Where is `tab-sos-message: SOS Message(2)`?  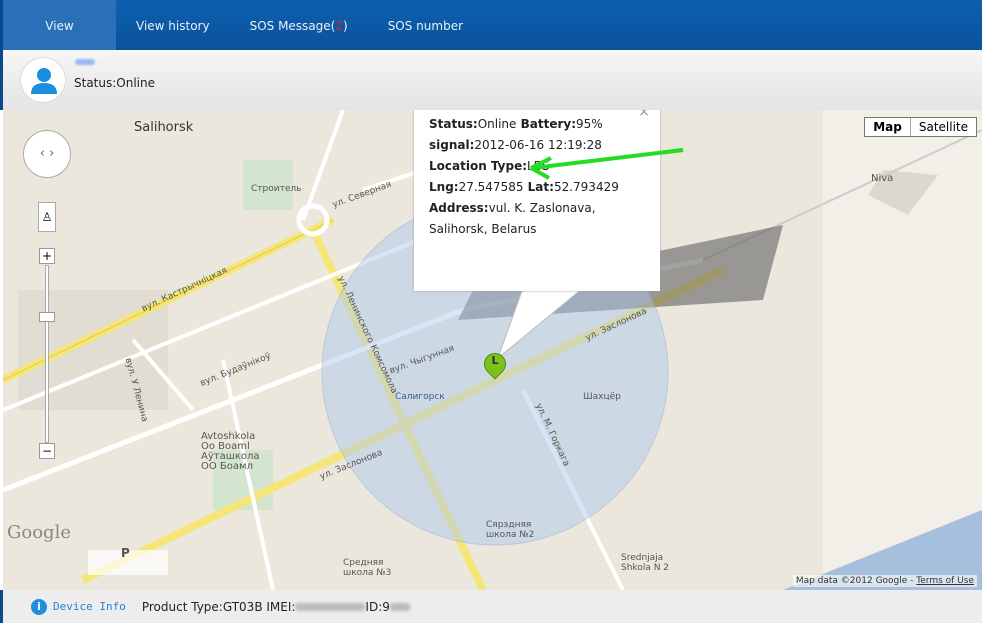 tab-sos-message: SOS Message(2) is located at coordinates (299, 25).